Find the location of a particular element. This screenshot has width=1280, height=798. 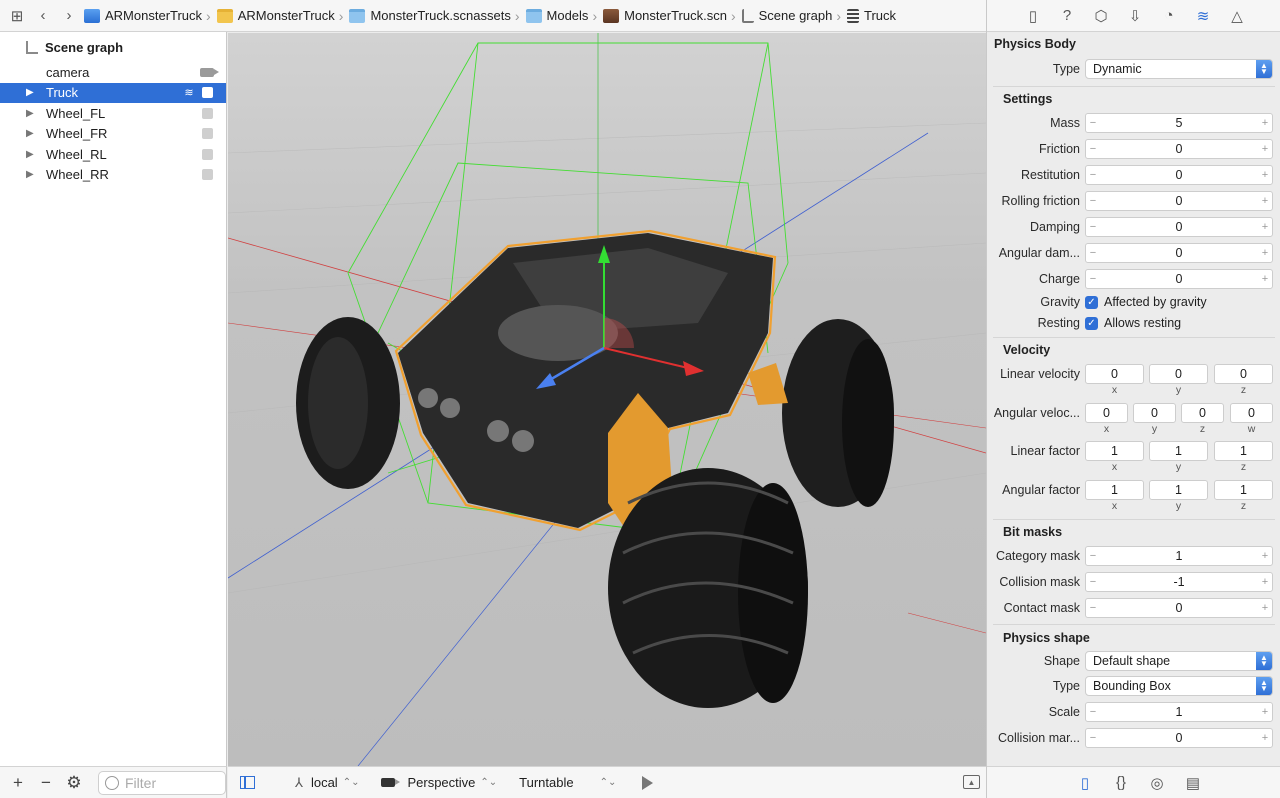

forward-button: › is located at coordinates (69, 16).